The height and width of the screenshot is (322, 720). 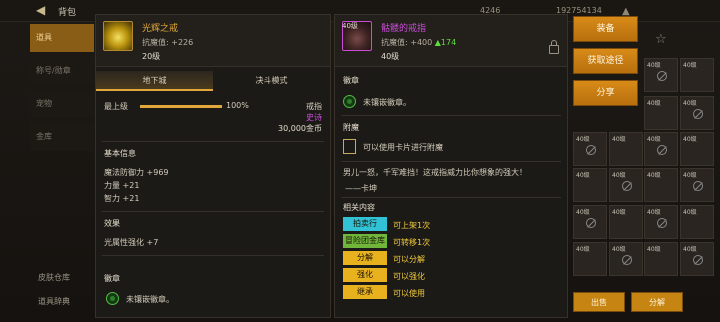 I want to click on equip-button: 装备, so click(x=605, y=29).